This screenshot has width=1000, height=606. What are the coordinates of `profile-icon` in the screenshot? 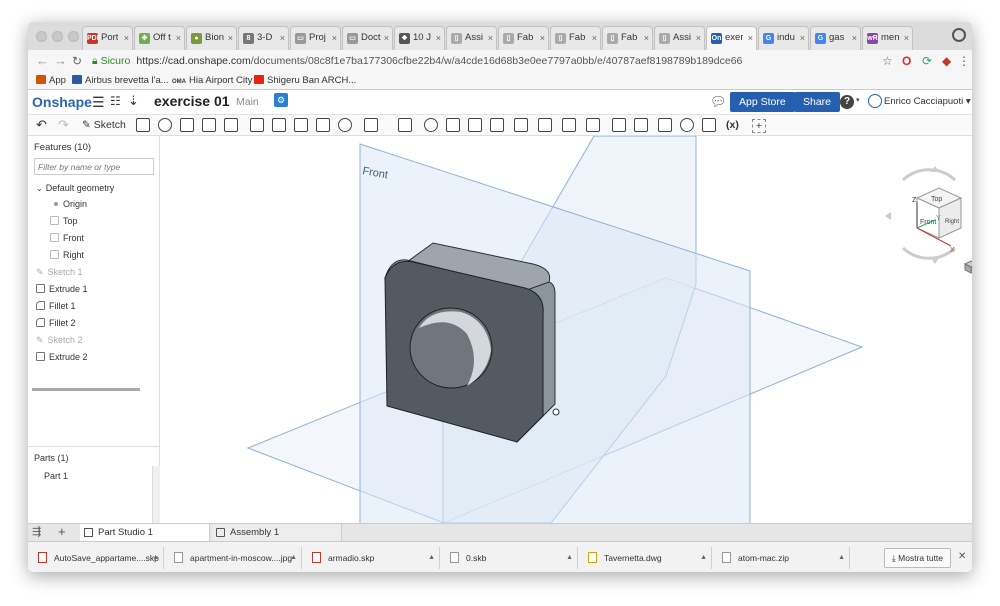 It's located at (959, 35).